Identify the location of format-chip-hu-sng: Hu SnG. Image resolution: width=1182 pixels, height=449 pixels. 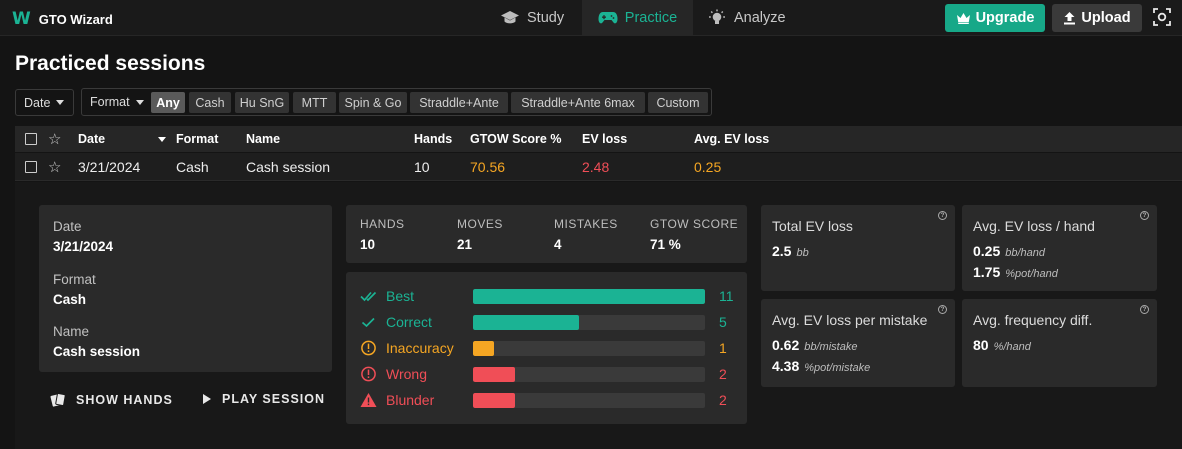
(262, 102).